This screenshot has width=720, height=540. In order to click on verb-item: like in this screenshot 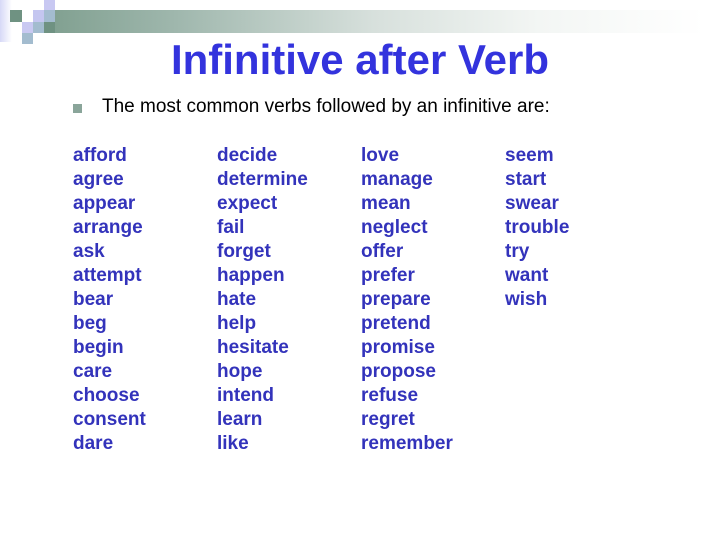, I will do `click(233, 443)`.